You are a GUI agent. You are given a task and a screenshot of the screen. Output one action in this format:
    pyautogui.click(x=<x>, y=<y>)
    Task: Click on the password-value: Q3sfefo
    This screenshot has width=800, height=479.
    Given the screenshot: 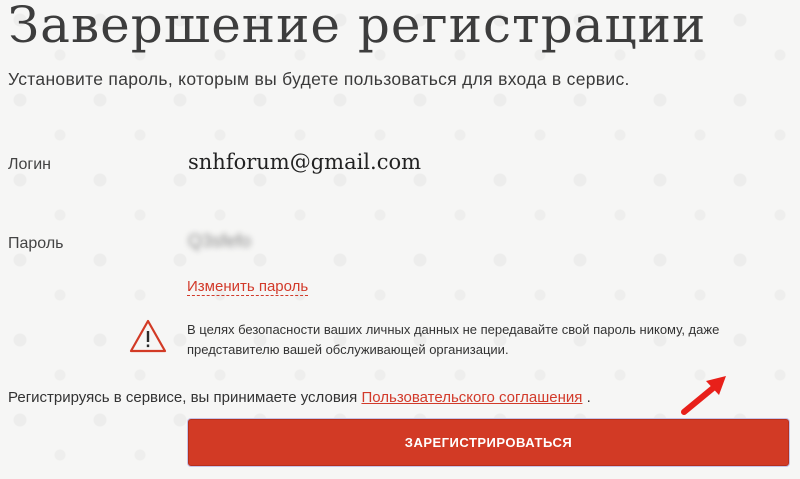 What is the action you would take?
    pyautogui.click(x=220, y=241)
    